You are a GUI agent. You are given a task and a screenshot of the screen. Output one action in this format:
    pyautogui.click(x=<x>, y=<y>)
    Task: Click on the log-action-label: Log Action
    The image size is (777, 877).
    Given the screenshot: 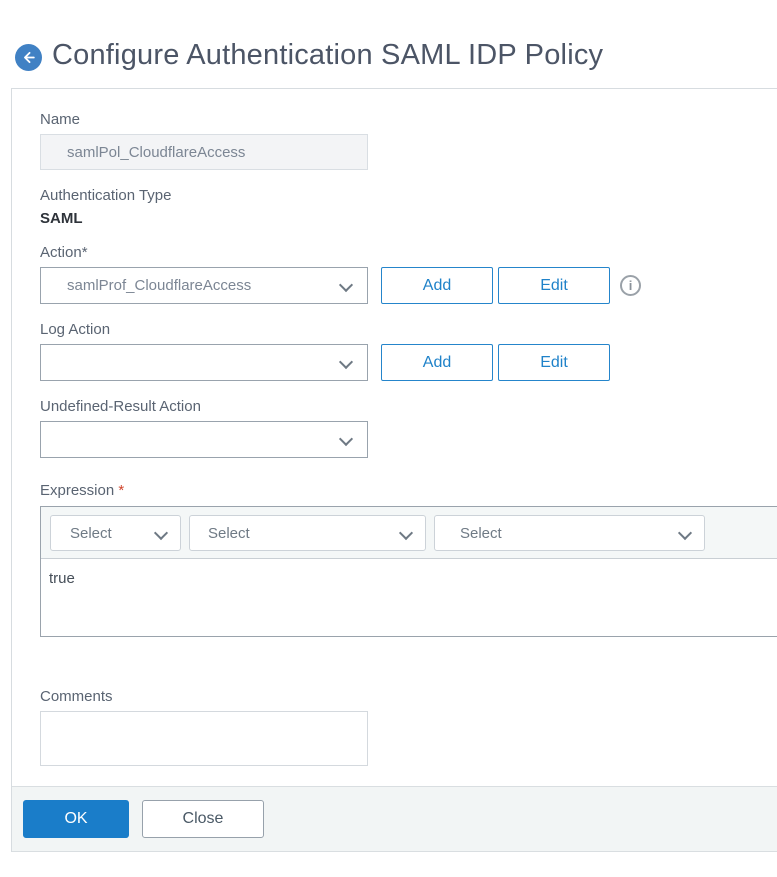 What is the action you would take?
    pyautogui.click(x=75, y=329)
    